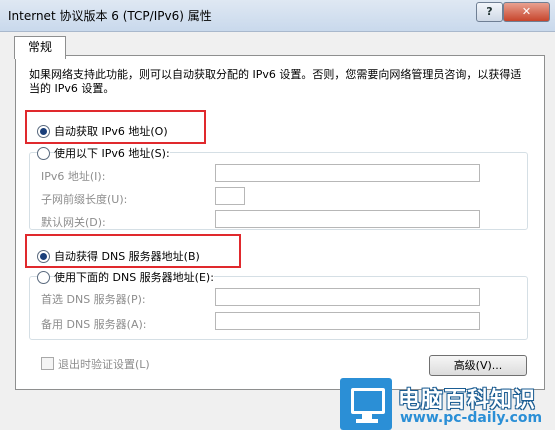 The height and width of the screenshot is (430, 555). What do you see at coordinates (526, 12) in the screenshot?
I see `close-button: ✕` at bounding box center [526, 12].